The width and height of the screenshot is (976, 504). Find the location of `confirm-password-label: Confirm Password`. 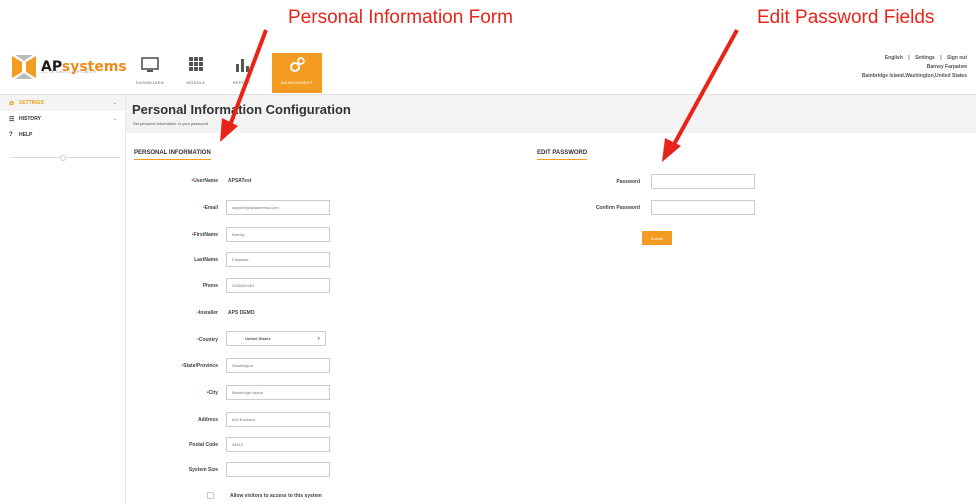

confirm-password-label: Confirm Password is located at coordinates (617, 208).